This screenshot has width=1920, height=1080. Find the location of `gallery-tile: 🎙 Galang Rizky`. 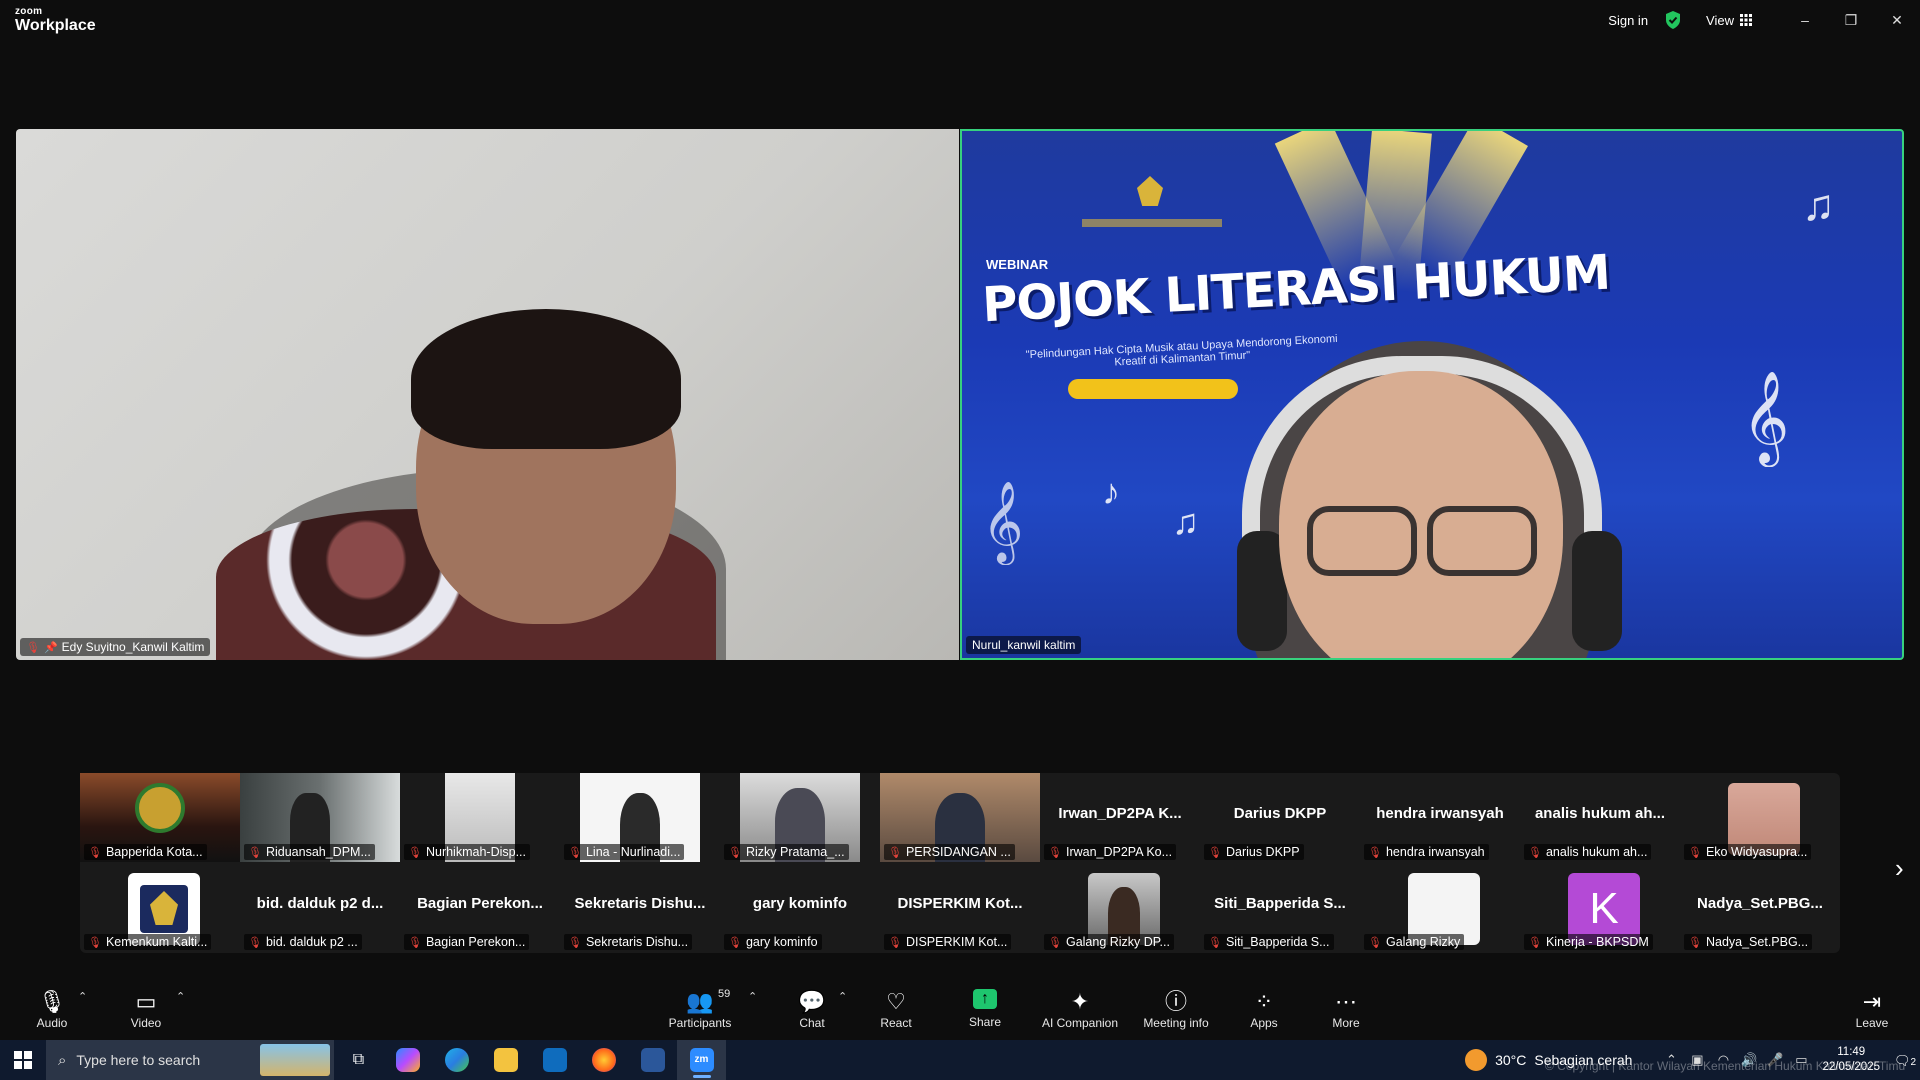

gallery-tile: 🎙 Galang Rizky is located at coordinates (1440, 907).